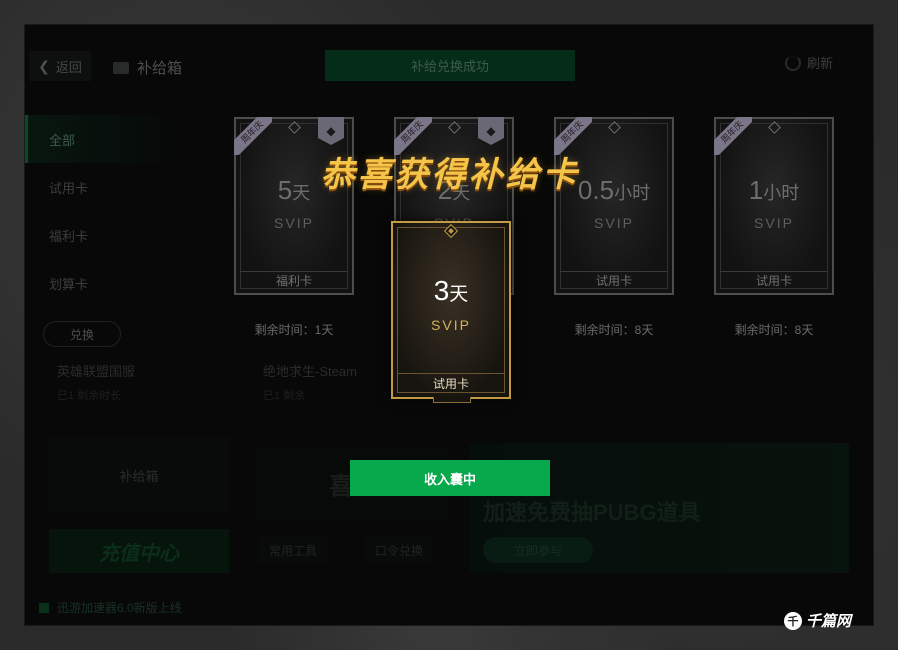  Describe the element at coordinates (793, 620) in the screenshot. I see `watermark-icon: 千` at that location.